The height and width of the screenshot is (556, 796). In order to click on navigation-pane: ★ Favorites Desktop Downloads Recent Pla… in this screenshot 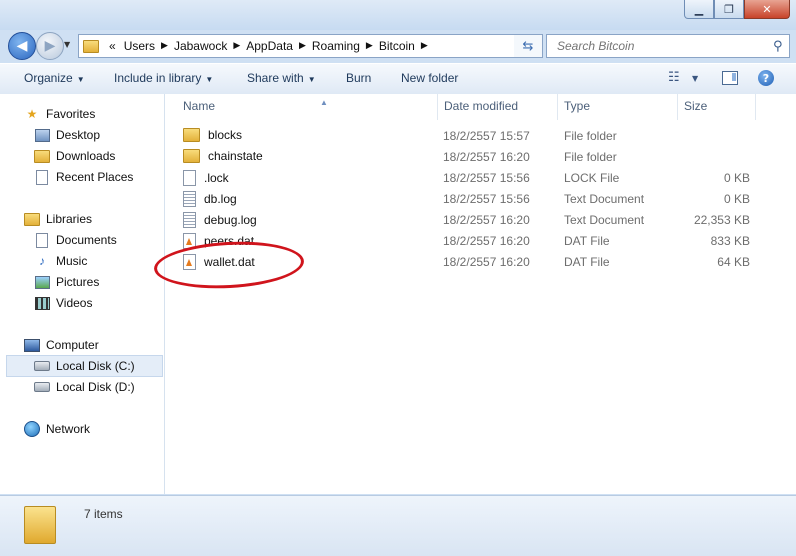, I will do `click(82, 294)`.